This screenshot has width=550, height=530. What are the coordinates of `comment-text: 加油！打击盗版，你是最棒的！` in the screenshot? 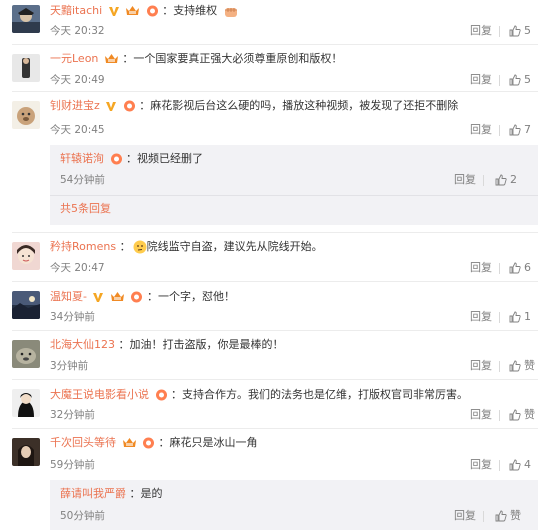 It's located at (206, 344).